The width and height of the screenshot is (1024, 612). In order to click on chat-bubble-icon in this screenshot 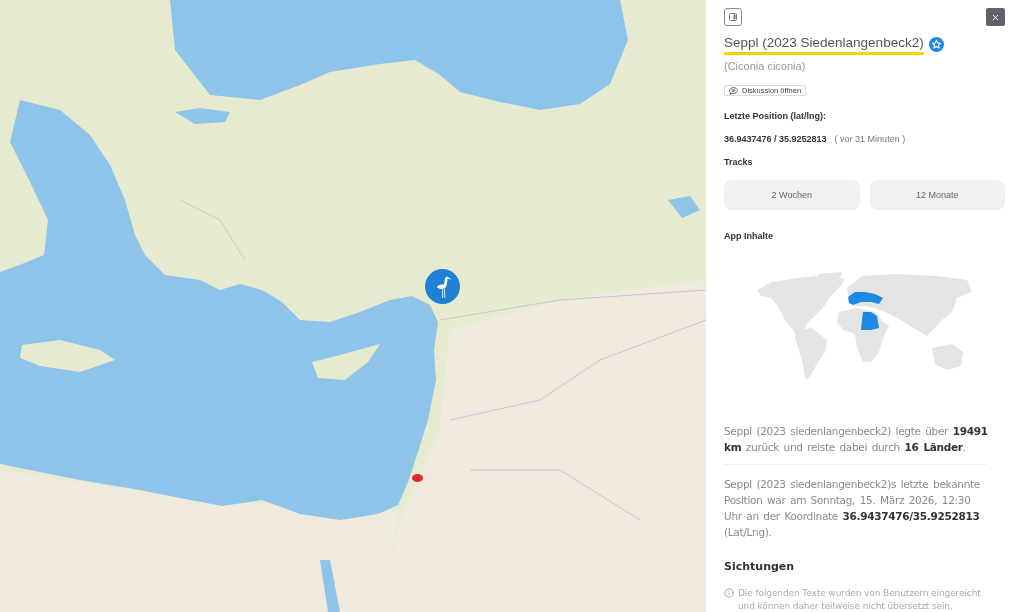, I will do `click(733, 90)`.